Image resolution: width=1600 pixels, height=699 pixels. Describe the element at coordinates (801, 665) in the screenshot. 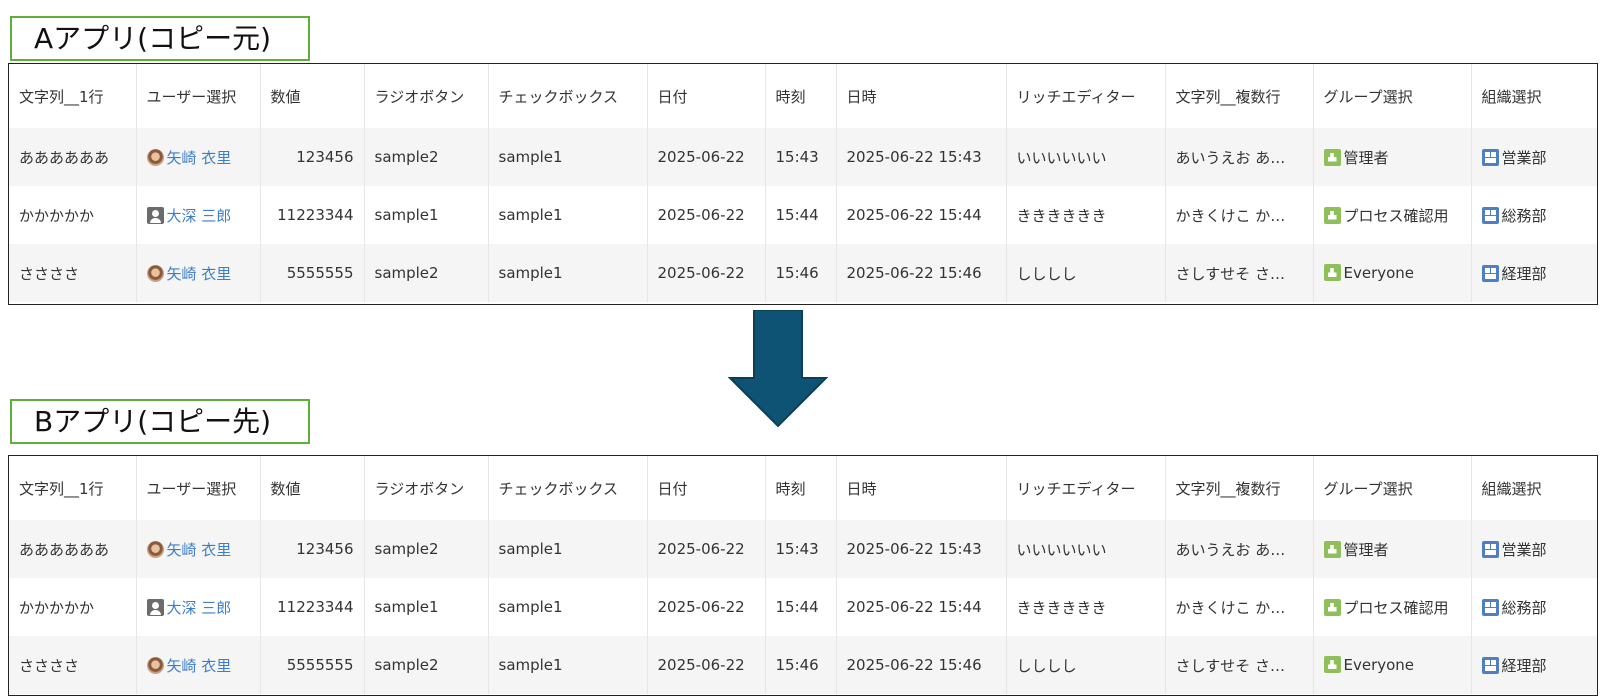

I see `cell-time: 15:46` at that location.